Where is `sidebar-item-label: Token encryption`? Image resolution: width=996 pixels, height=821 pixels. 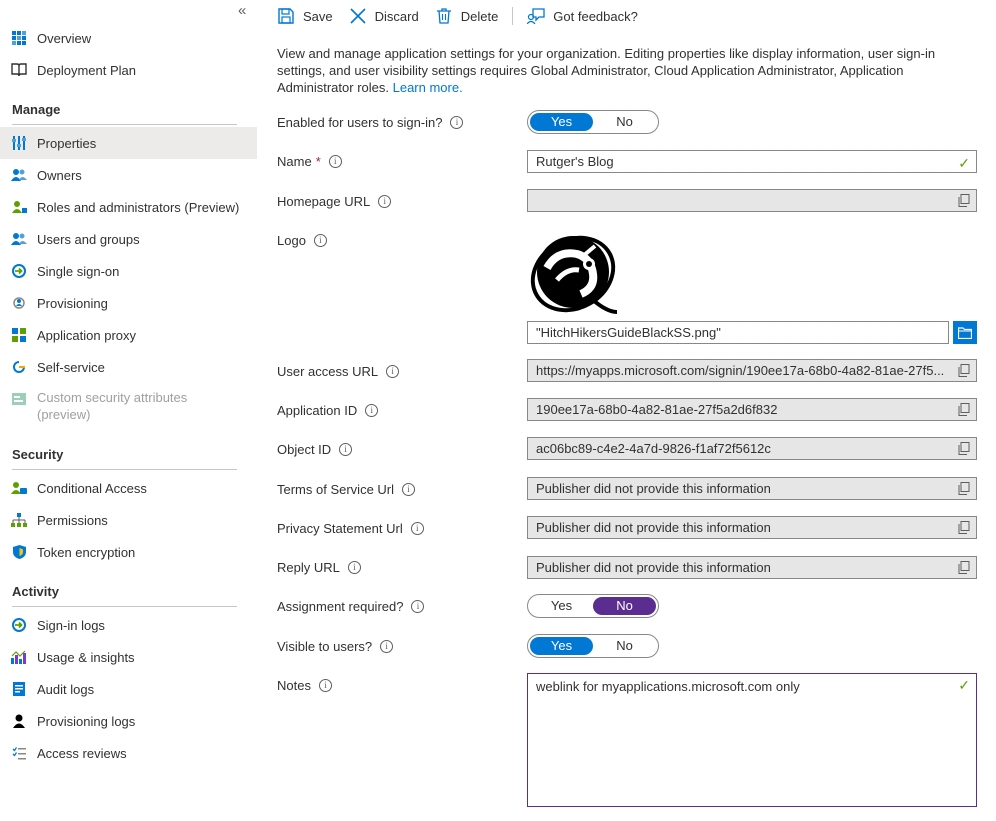 sidebar-item-label: Token encryption is located at coordinates (86, 552).